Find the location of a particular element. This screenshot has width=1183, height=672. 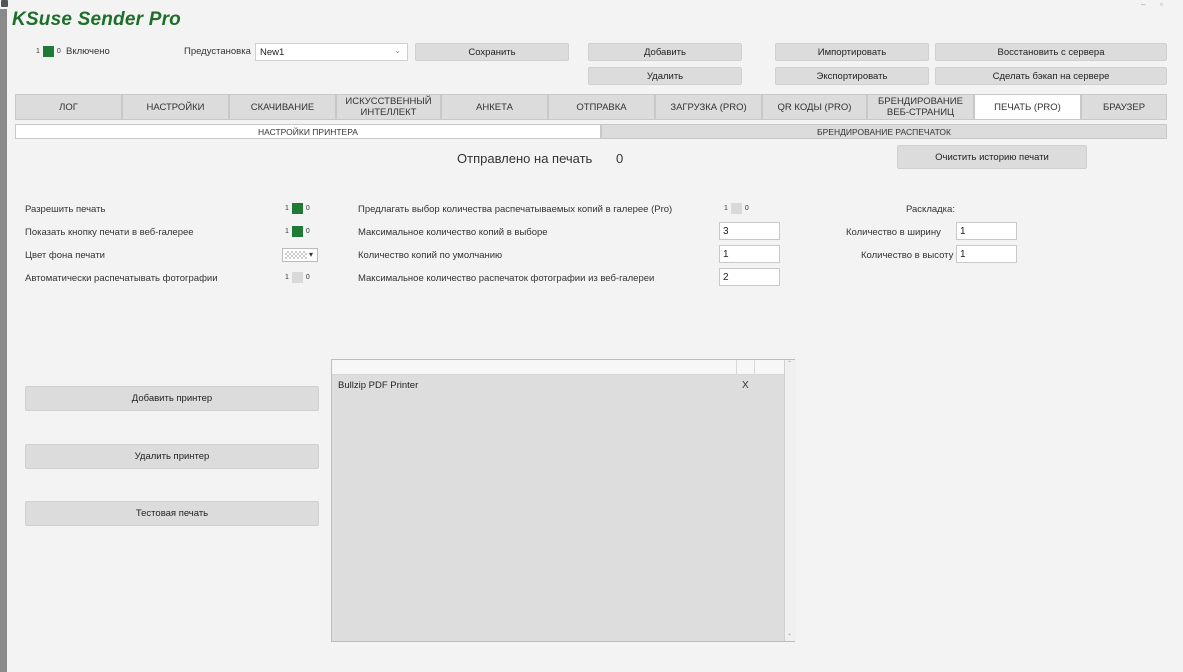

remove-printer-icon: X is located at coordinates (745, 385).